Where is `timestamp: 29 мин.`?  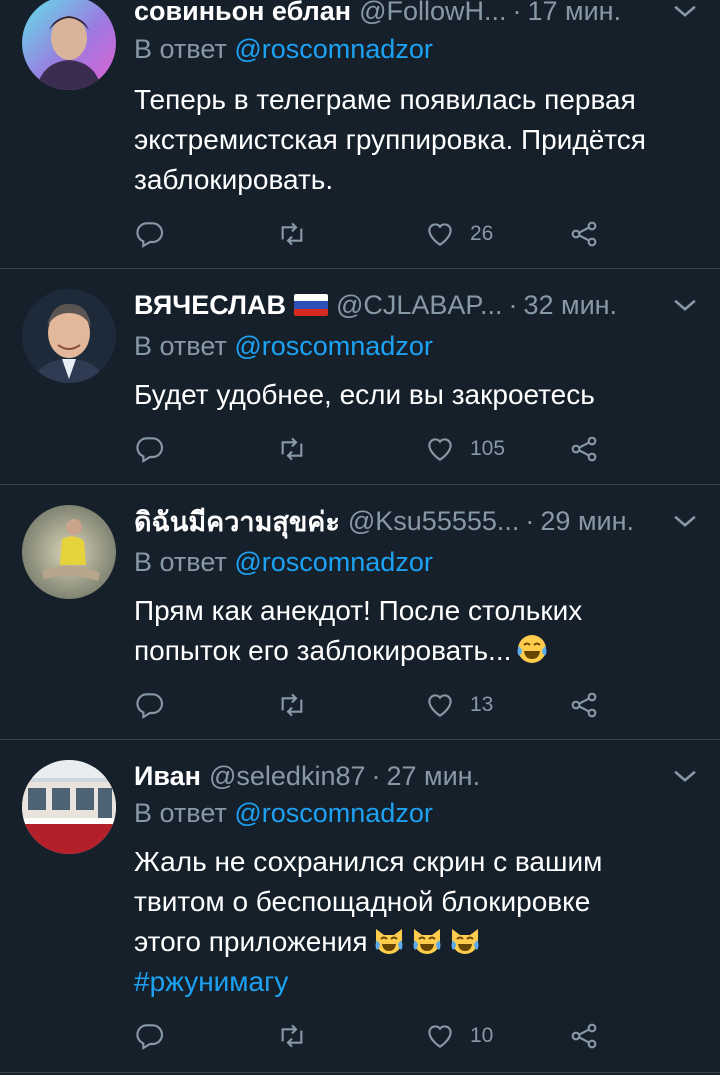 timestamp: 29 мин. is located at coordinates (587, 521).